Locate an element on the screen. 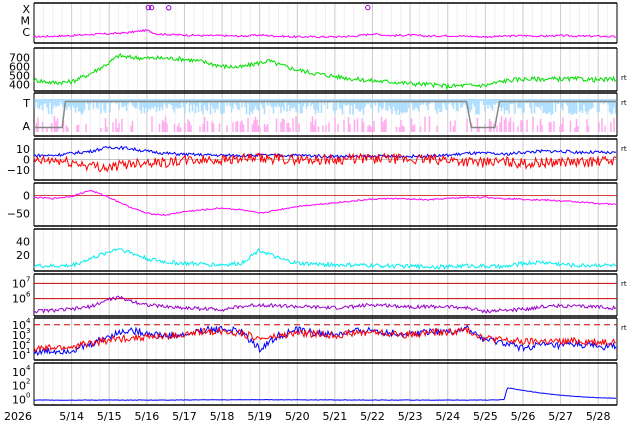 This screenshot has width=634, height=424. y-tick-exponent: 6 is located at coordinates (28, 295).